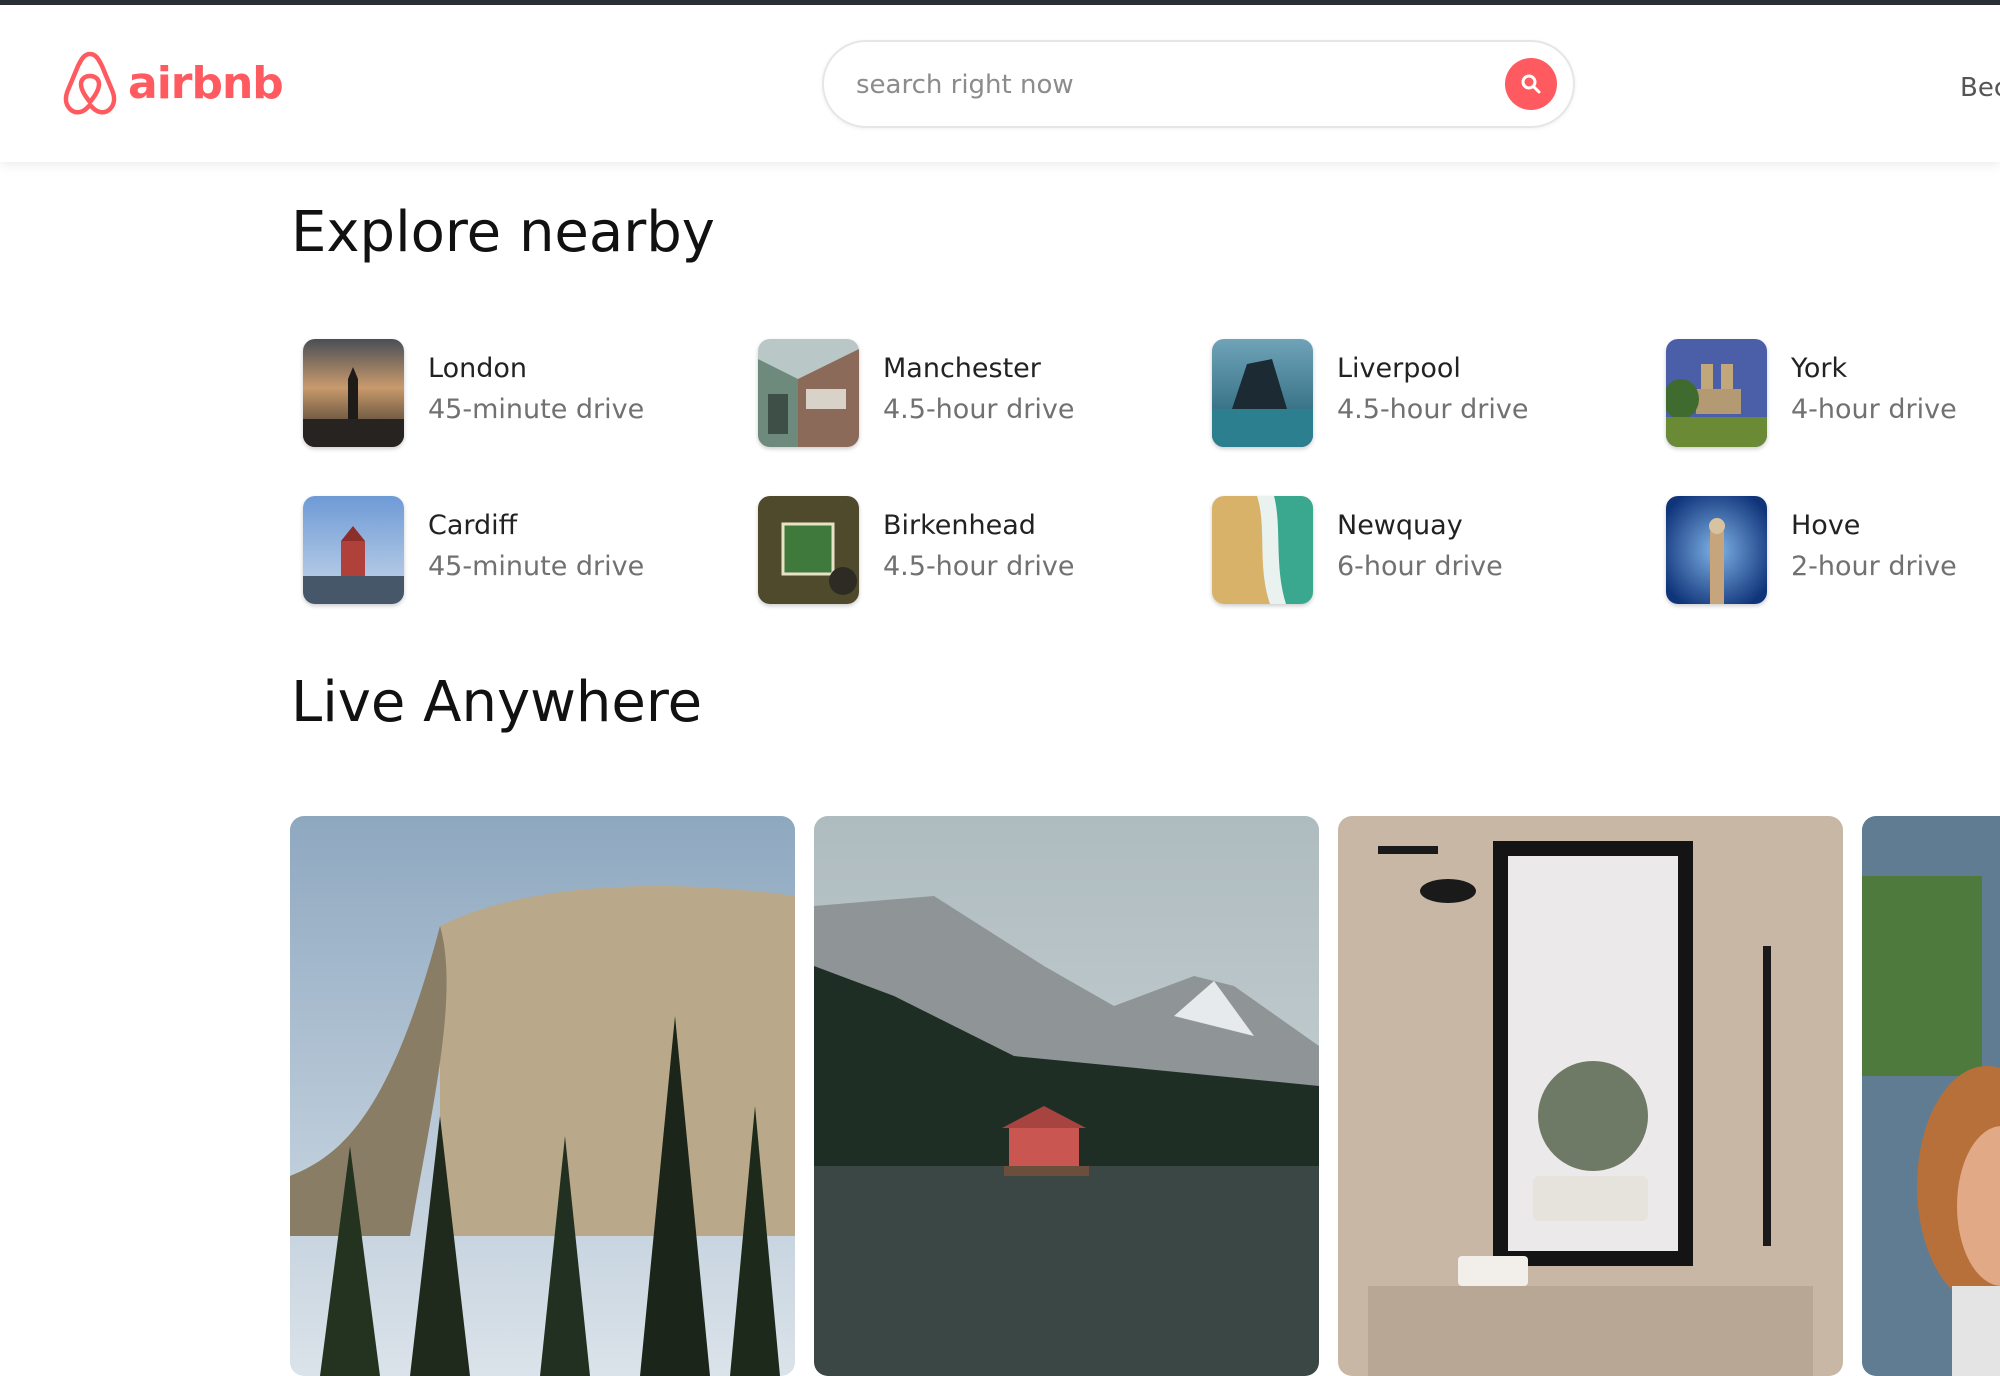 The height and width of the screenshot is (1376, 2000). Describe the element at coordinates (1819, 368) in the screenshot. I see `place-name: York` at that location.